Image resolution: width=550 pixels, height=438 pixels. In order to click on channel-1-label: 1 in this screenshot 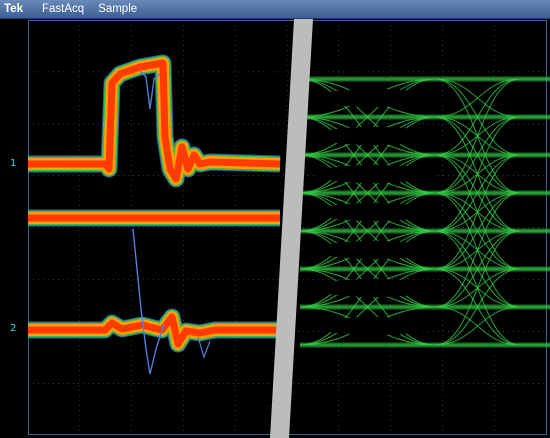, I will do `click(13, 163)`.